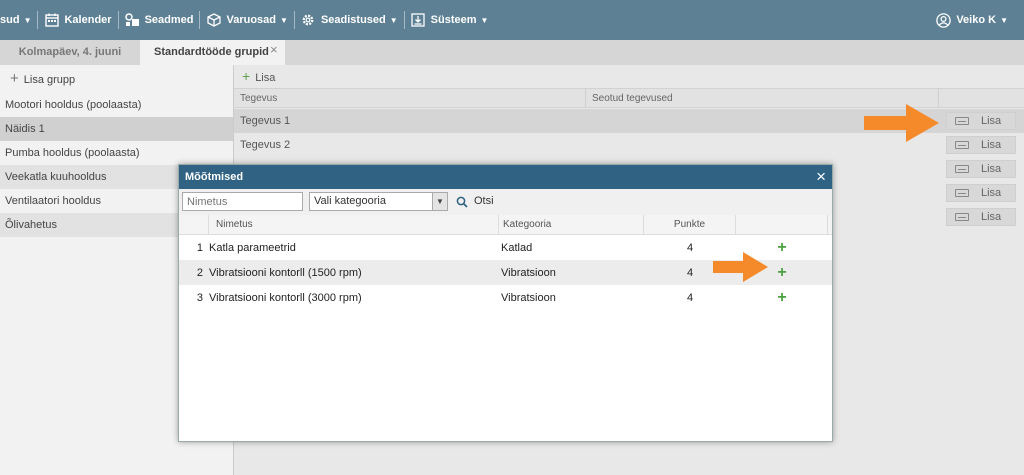  I want to click on nav-item-seadistused: Seadistused ▼, so click(349, 20).